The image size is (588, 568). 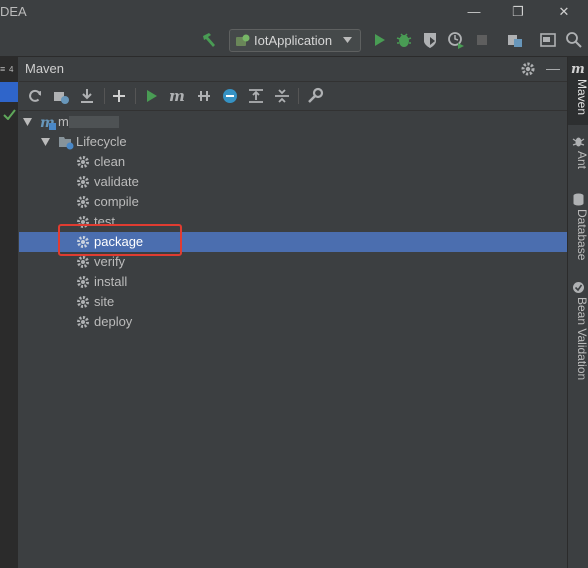 I want to click on hide-panel-icon: —, so click(x=553, y=68).